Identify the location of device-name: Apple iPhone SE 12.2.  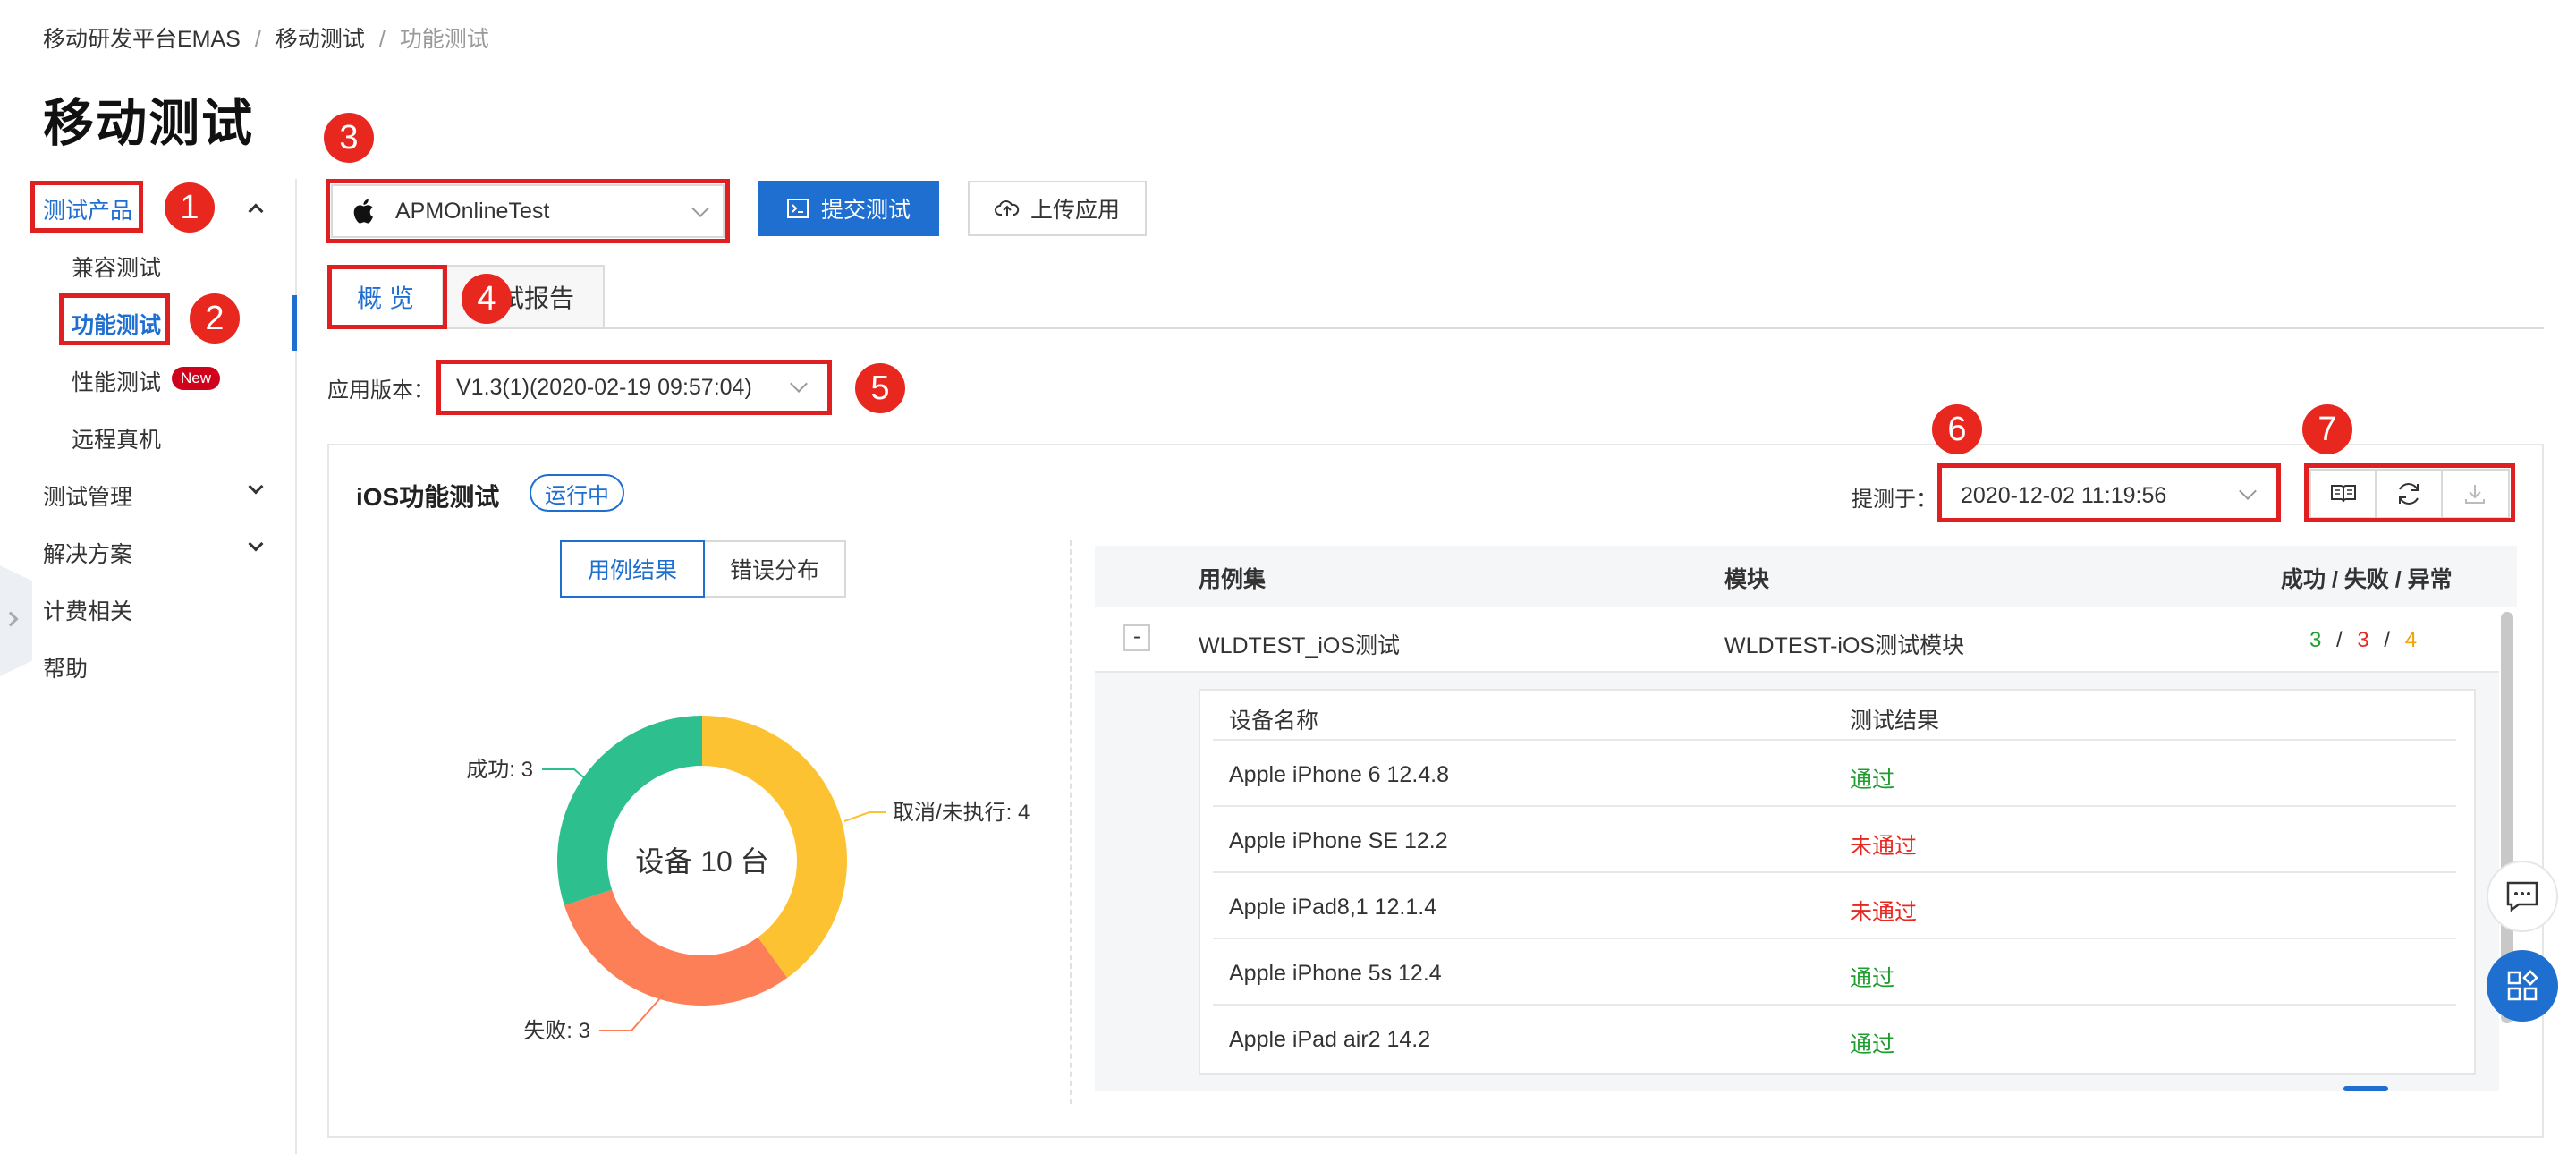
(1338, 840).